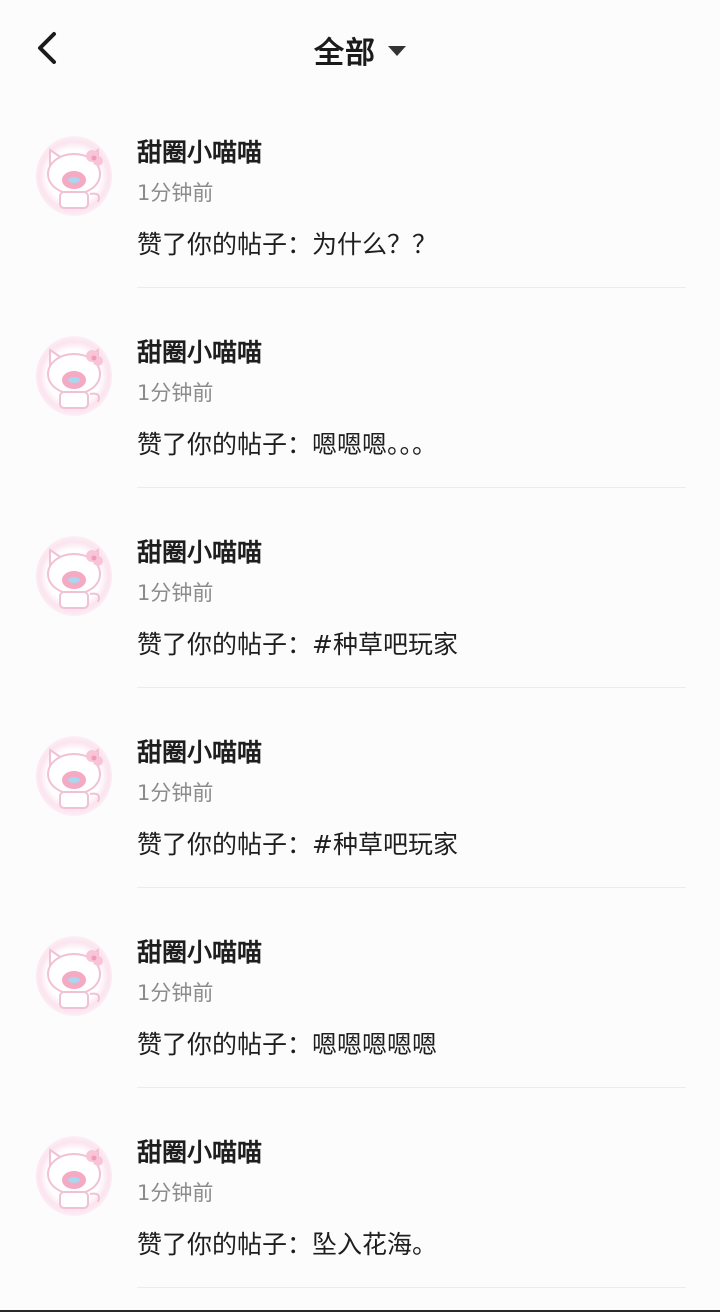 The height and width of the screenshot is (1312, 720). I want to click on notification-text: 赞了你的帖子：嗯嗯嗯。。。, so click(287, 445).